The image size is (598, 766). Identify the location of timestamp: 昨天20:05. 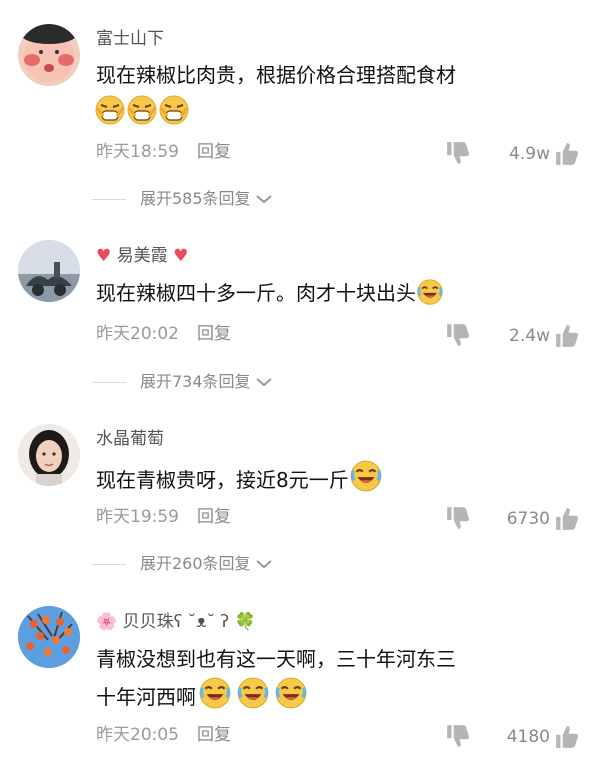
(137, 735).